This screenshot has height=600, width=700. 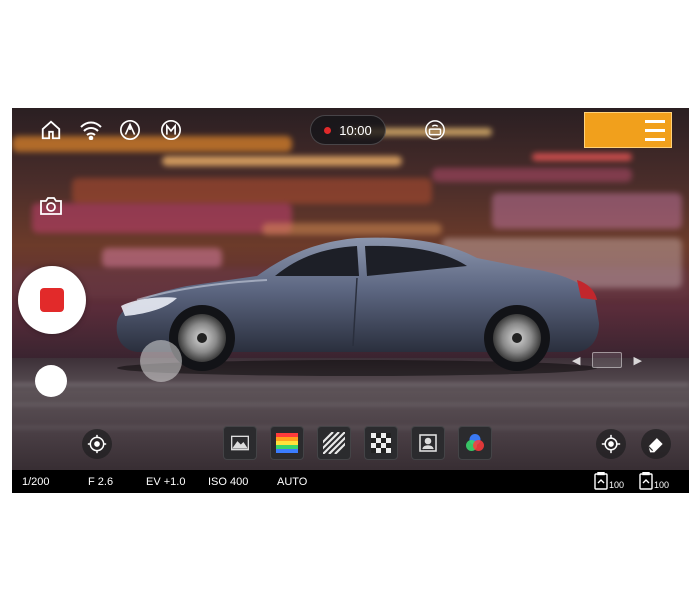 I want to click on secondary-shutter-button, so click(x=51, y=381).